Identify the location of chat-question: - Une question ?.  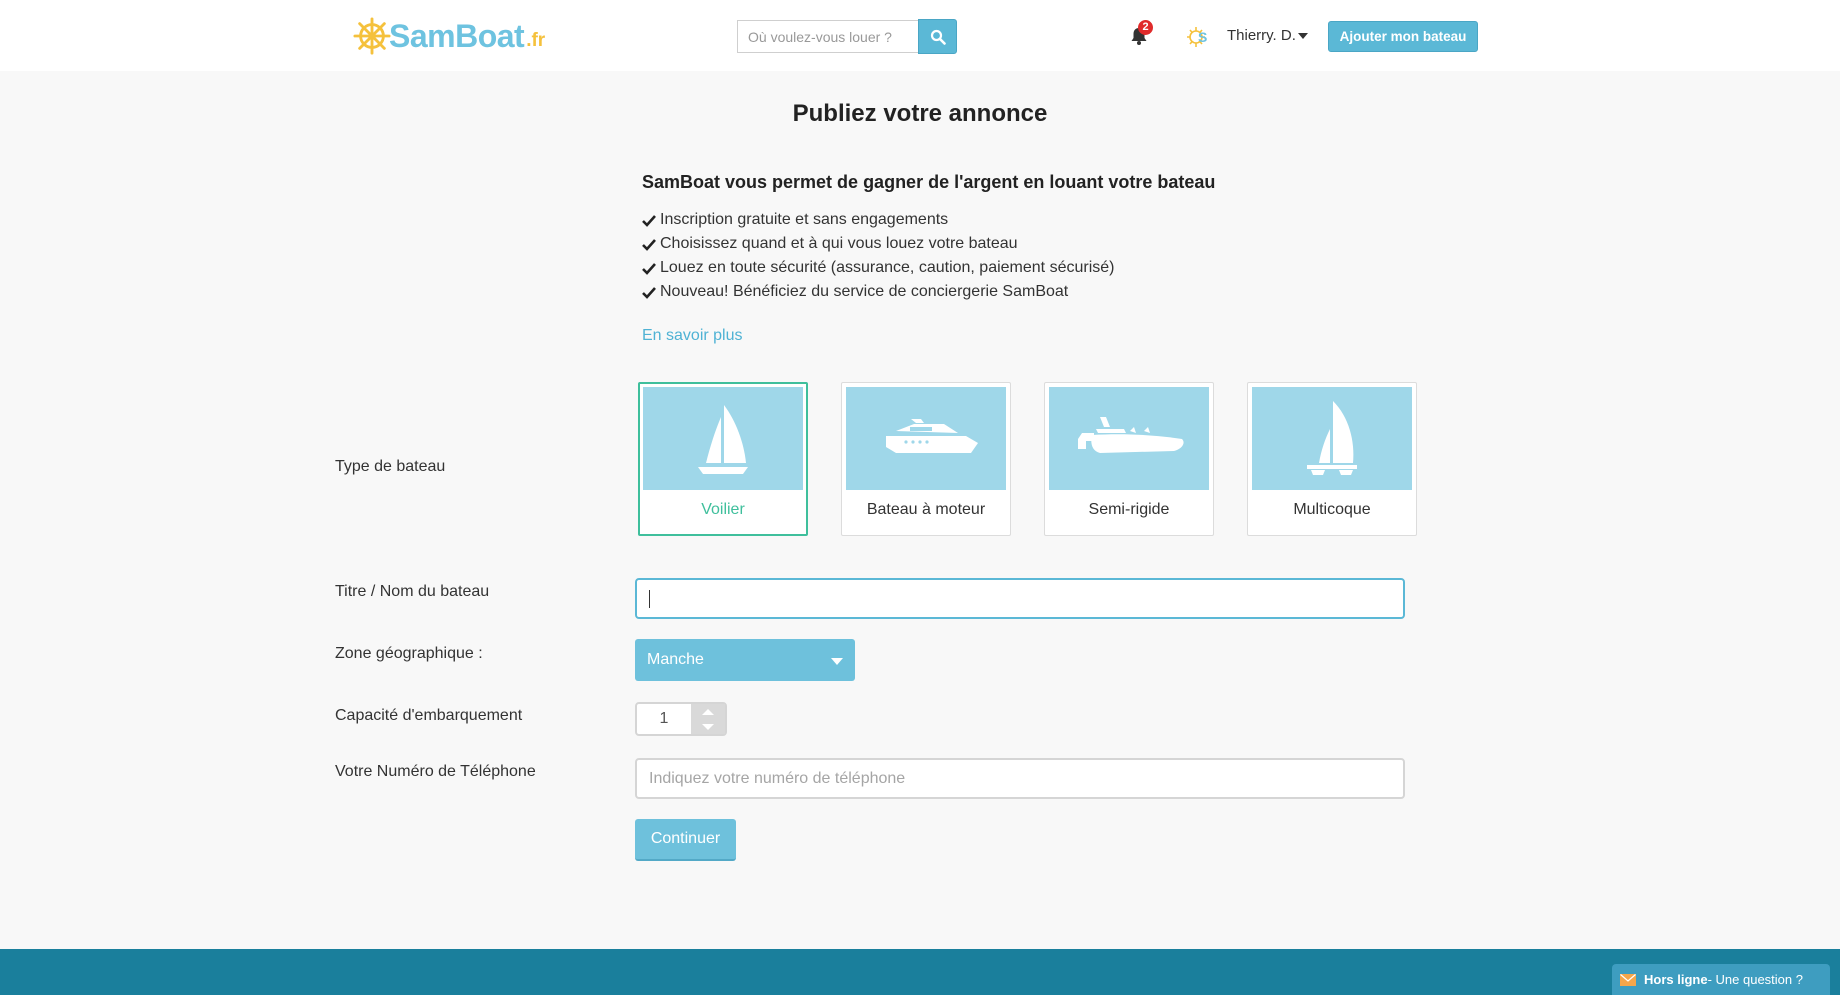
(1755, 979).